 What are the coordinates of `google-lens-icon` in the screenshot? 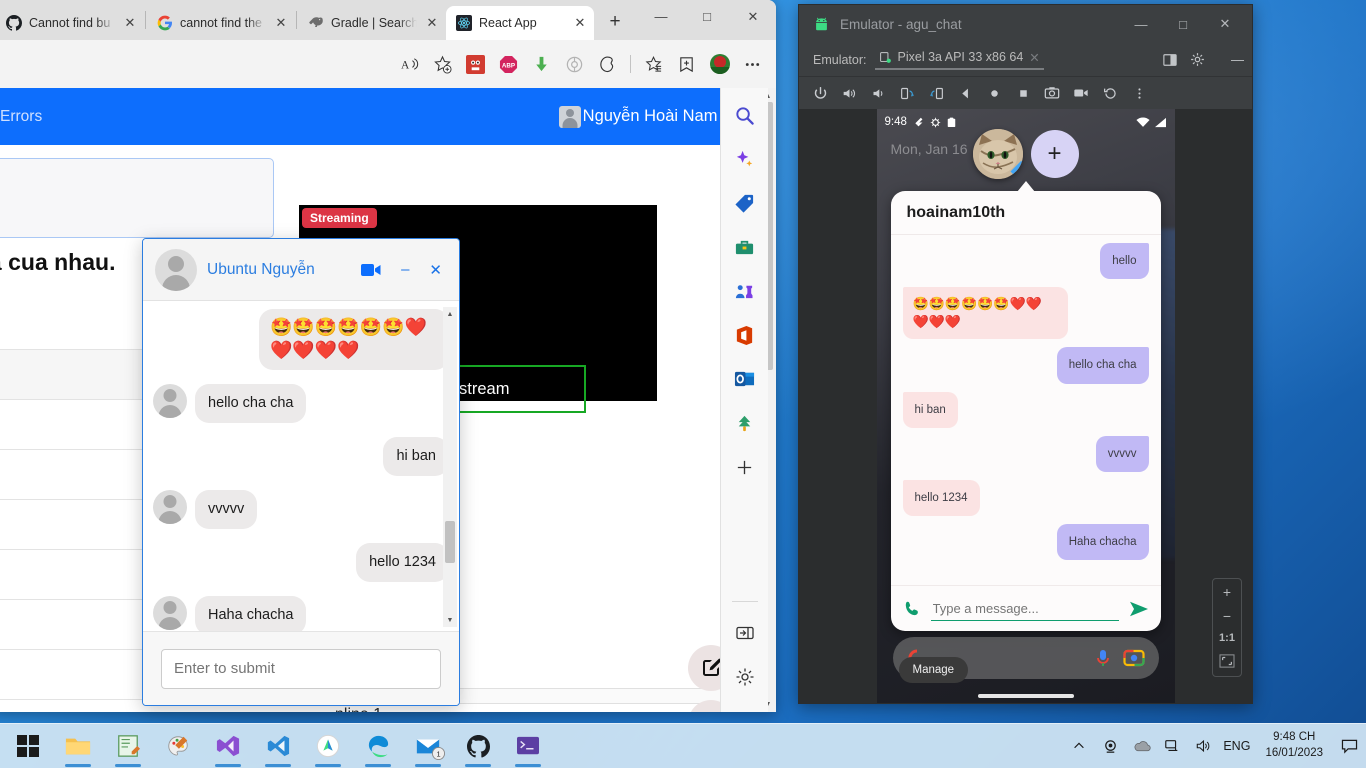 It's located at (1133, 658).